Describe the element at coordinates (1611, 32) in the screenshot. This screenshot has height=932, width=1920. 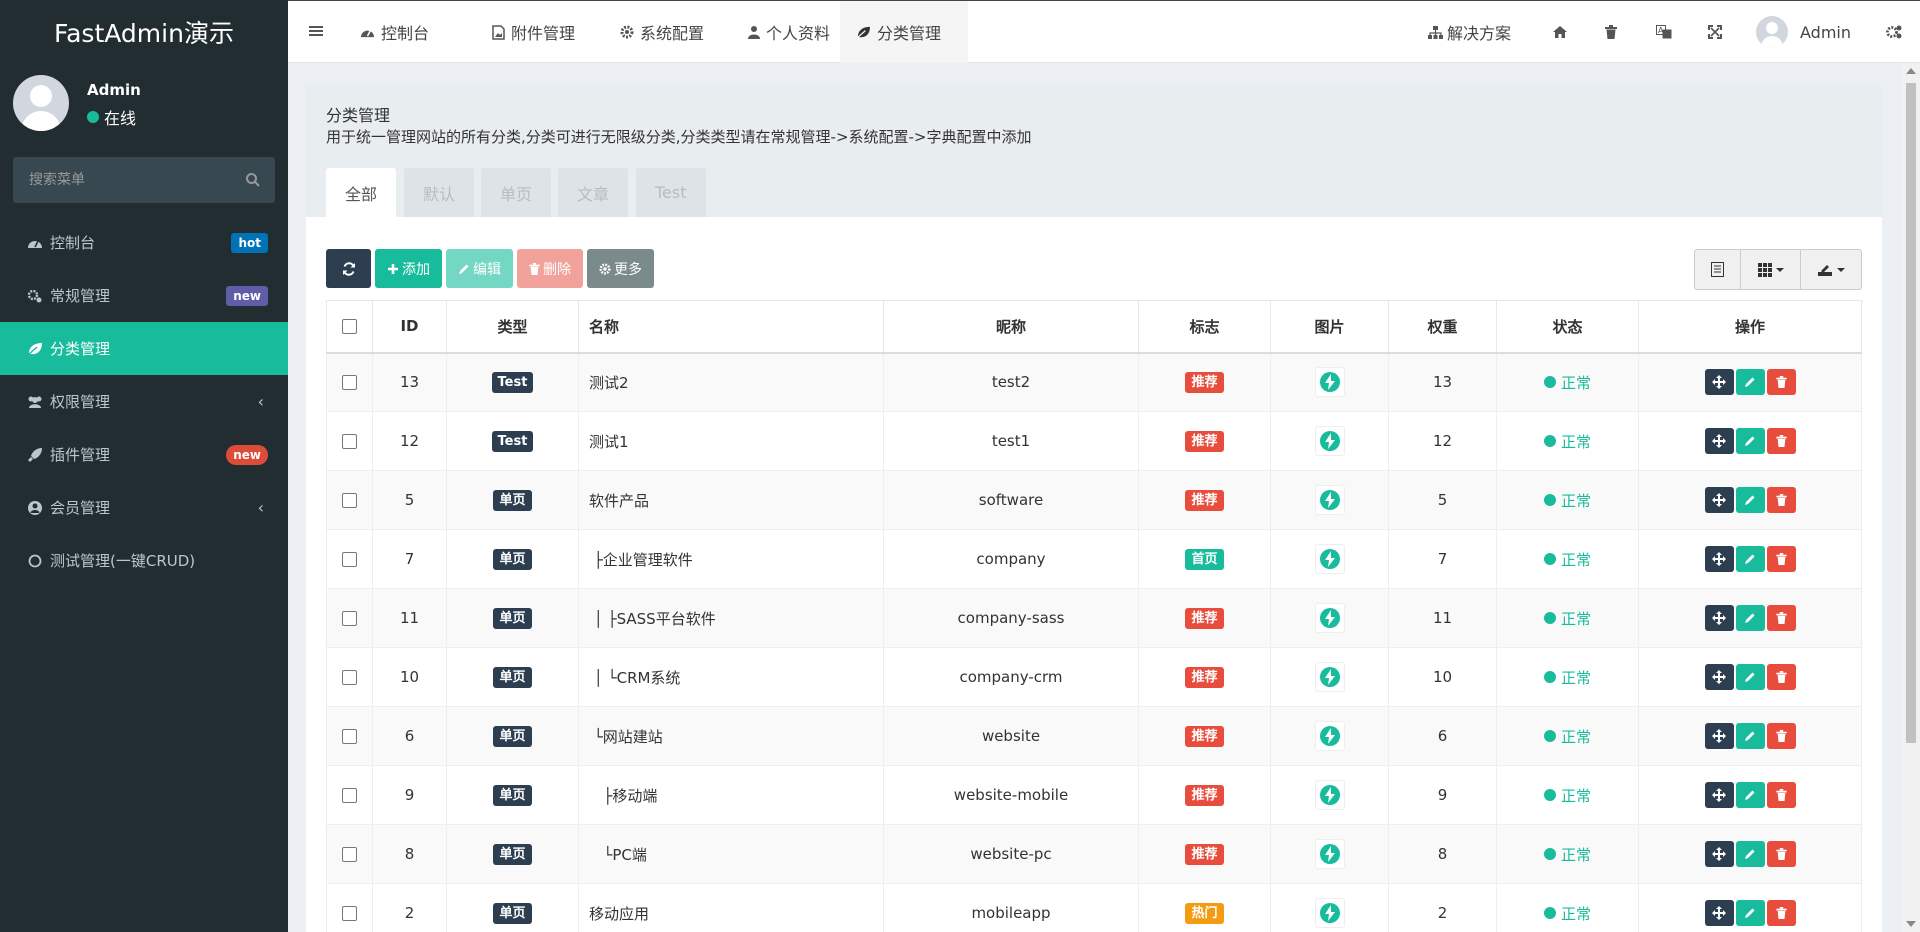
I see `clear-cache-button` at that location.